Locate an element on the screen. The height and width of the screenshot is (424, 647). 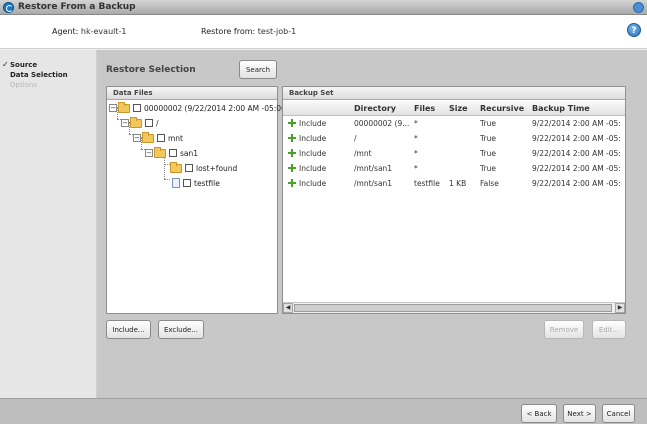
next-button: Next > is located at coordinates (579, 413).